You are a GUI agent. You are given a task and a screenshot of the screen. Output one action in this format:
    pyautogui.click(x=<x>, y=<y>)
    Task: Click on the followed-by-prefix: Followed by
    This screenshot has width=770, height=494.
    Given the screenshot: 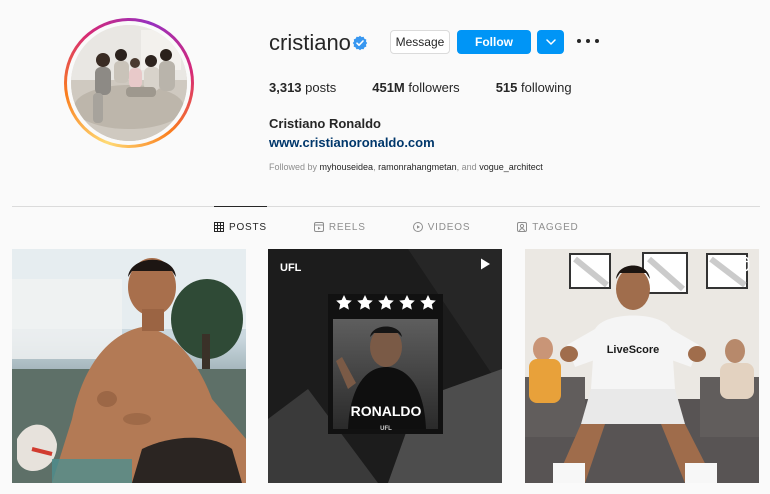 What is the action you would take?
    pyautogui.click(x=294, y=167)
    